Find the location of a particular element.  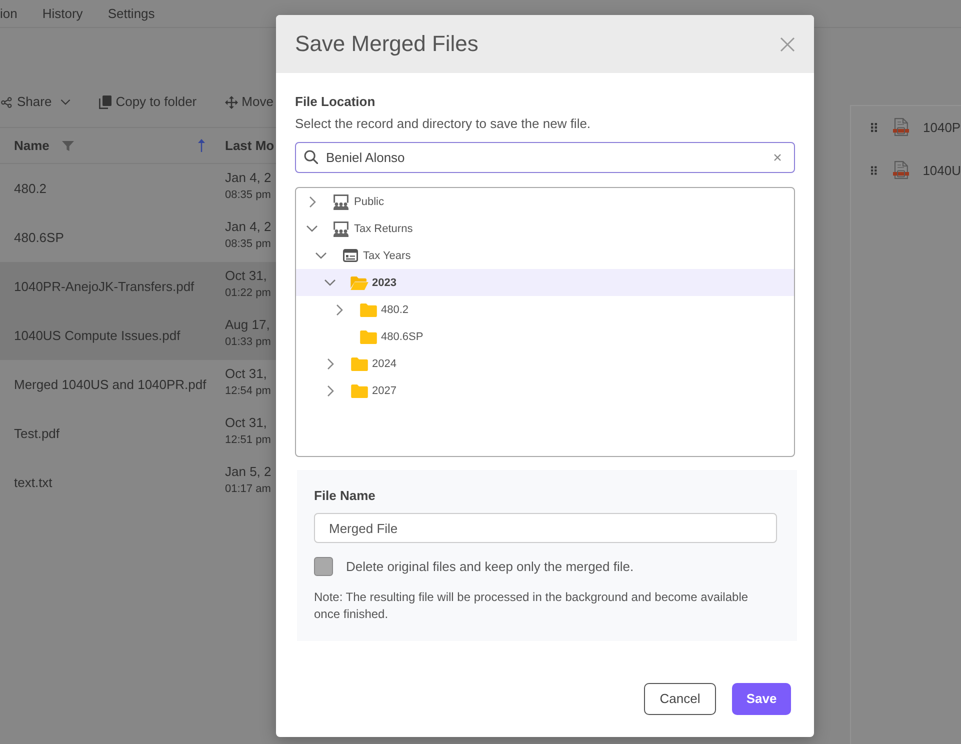

file-name-text: 1040U is located at coordinates (941, 170).